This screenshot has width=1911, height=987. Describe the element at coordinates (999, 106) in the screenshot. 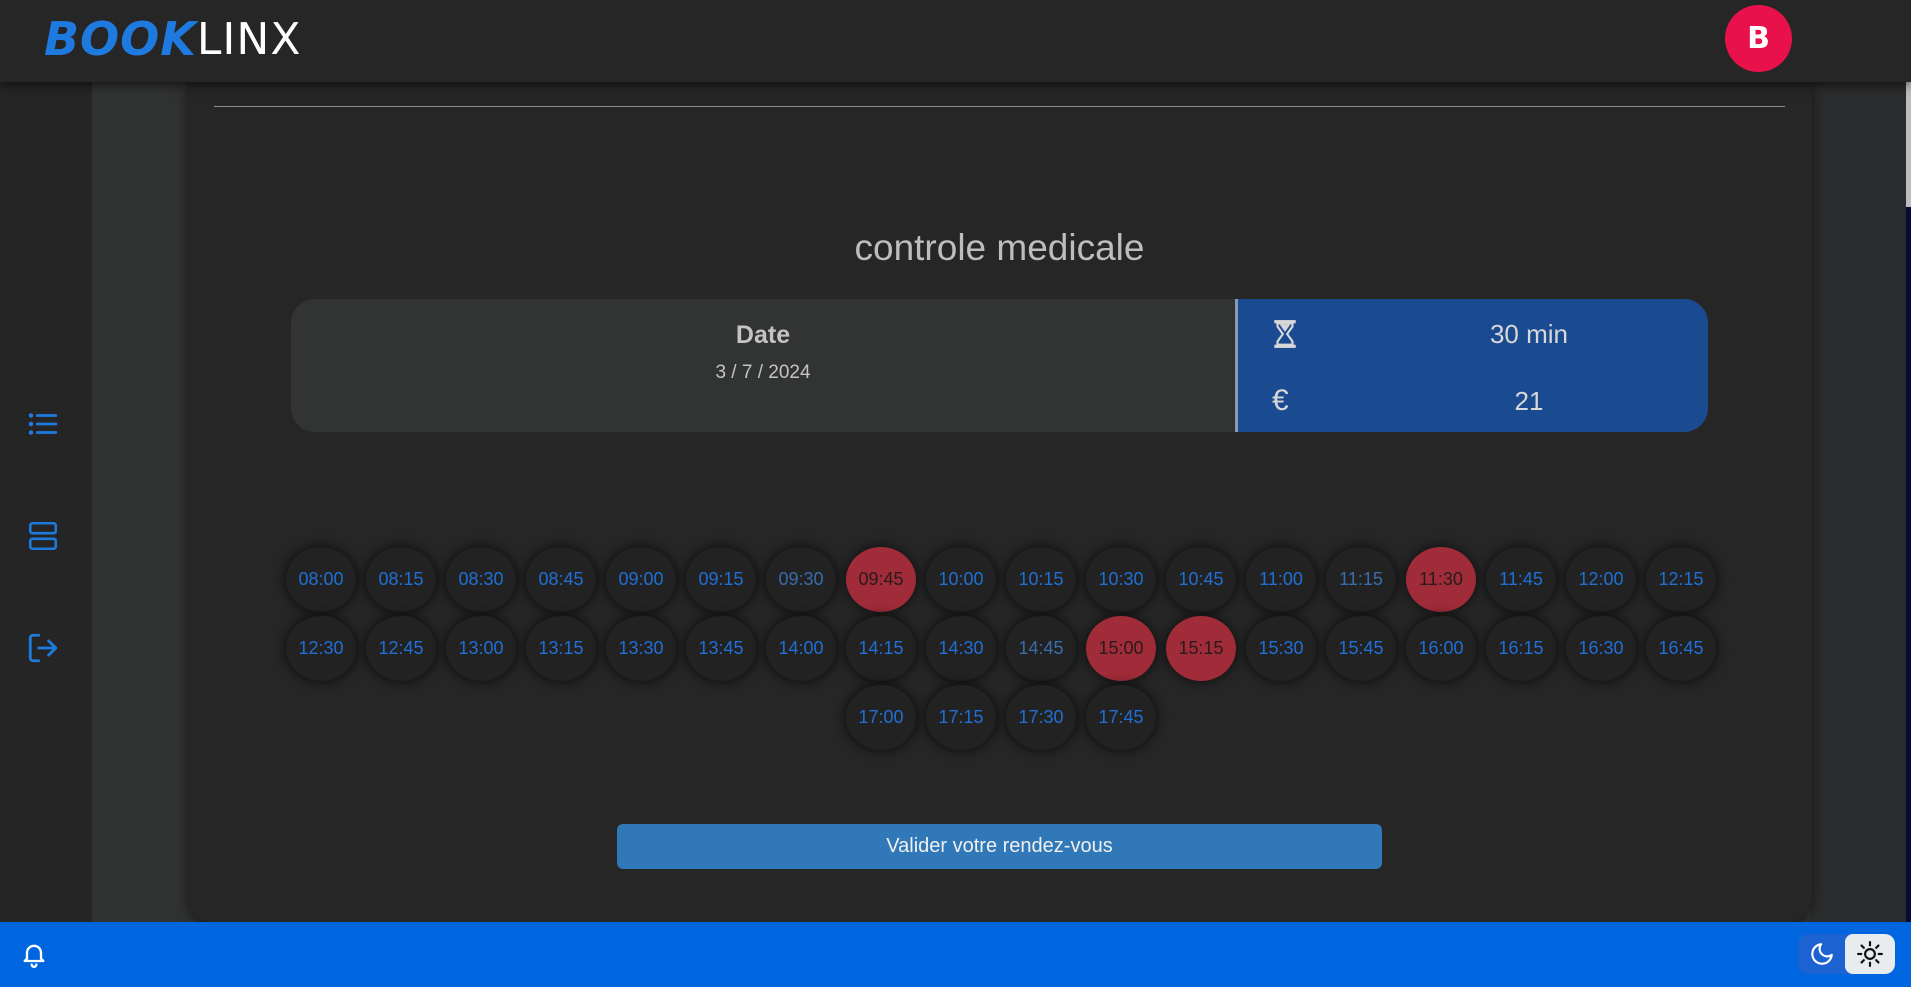

I see `divider` at that location.